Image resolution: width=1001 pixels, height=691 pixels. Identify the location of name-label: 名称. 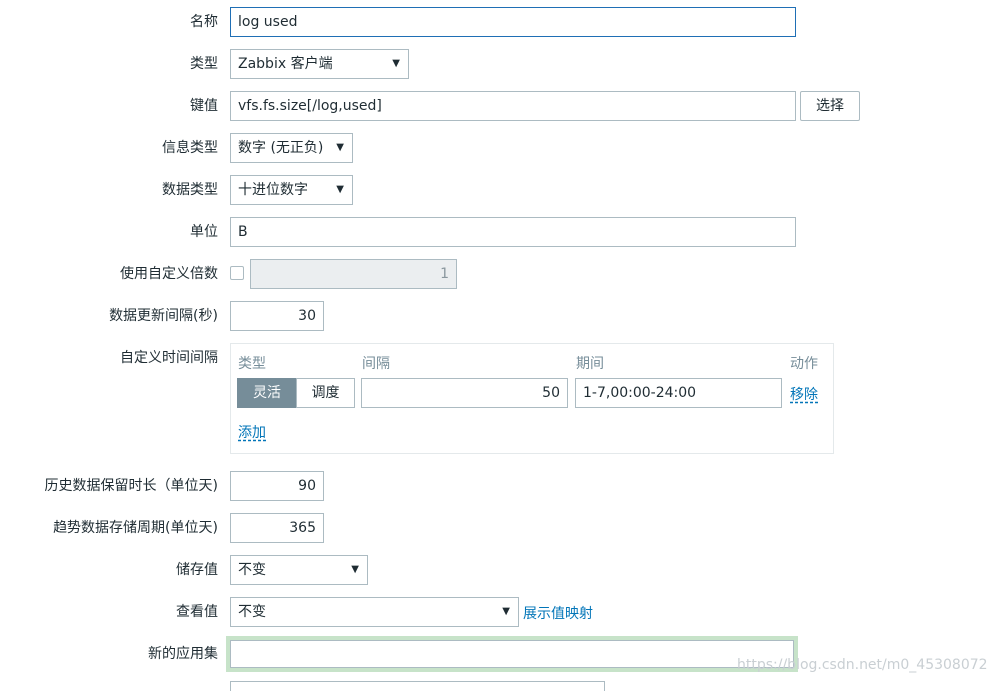
(204, 22).